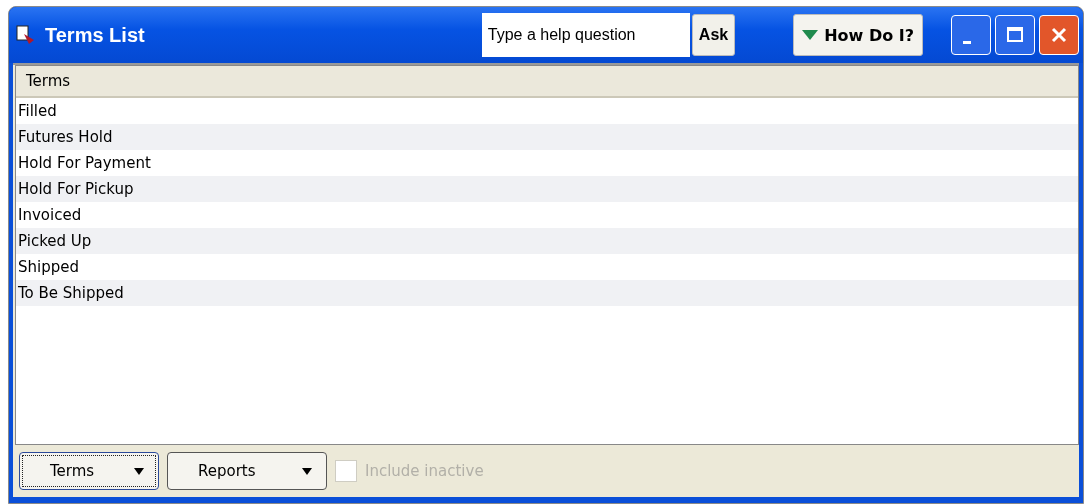  Describe the element at coordinates (89, 471) in the screenshot. I see `menu-button: Terms` at that location.